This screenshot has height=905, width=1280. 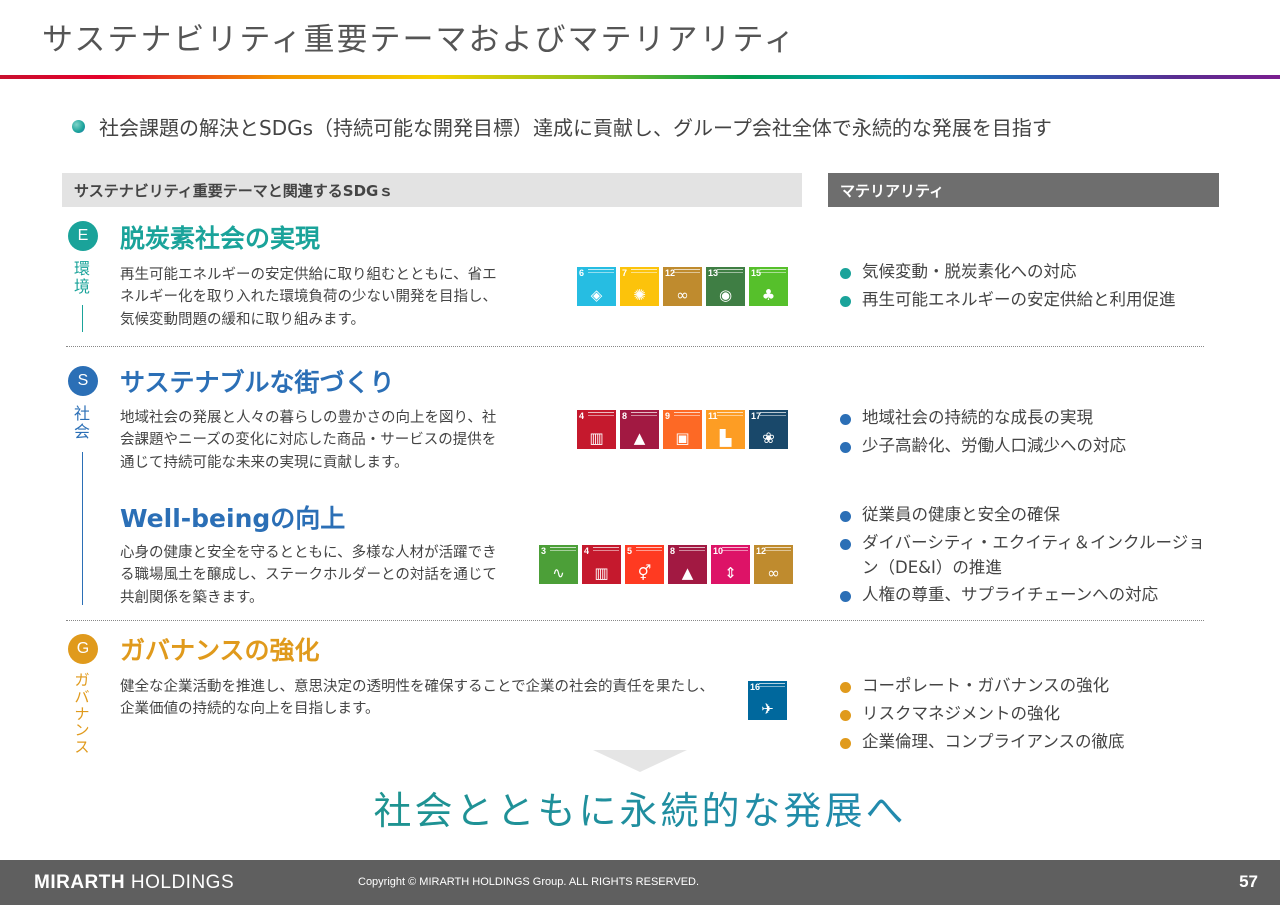 What do you see at coordinates (582, 273) in the screenshot?
I see `sdg-number: 6` at bounding box center [582, 273].